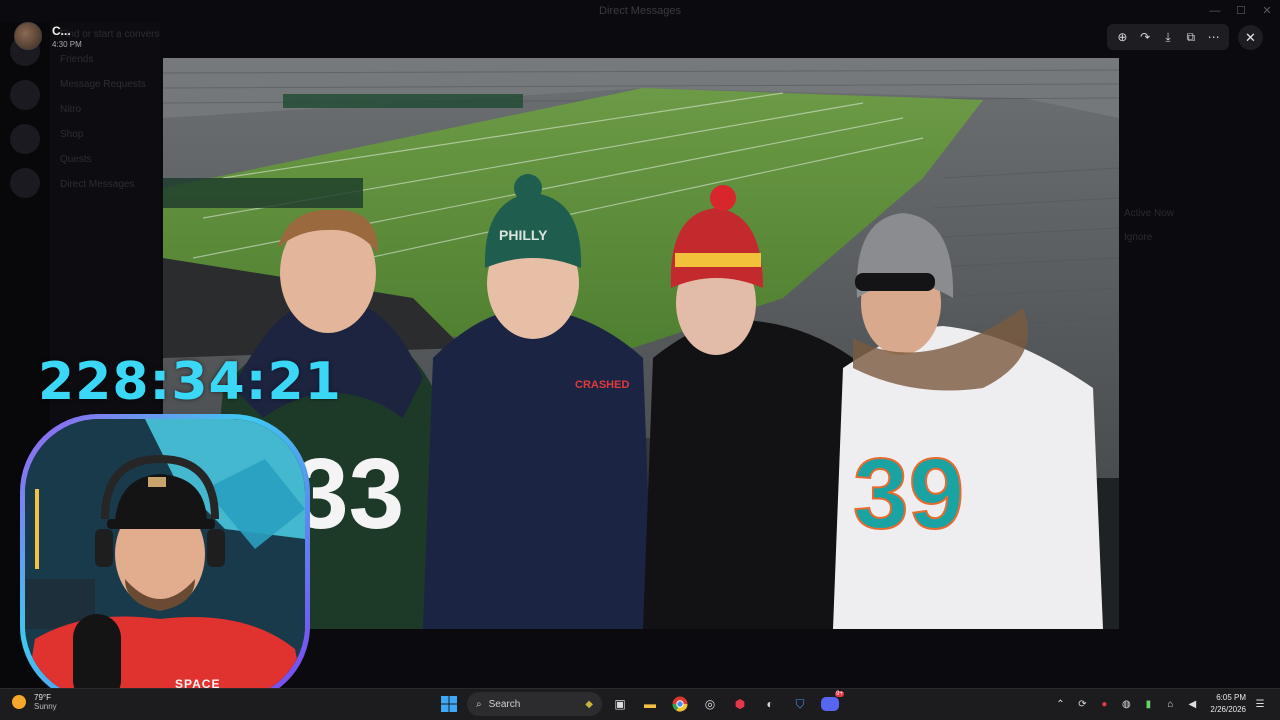 The height and width of the screenshot is (720, 1280). What do you see at coordinates (105, 109) in the screenshot?
I see `sidebar-item-nitro: Nitro` at bounding box center [105, 109].